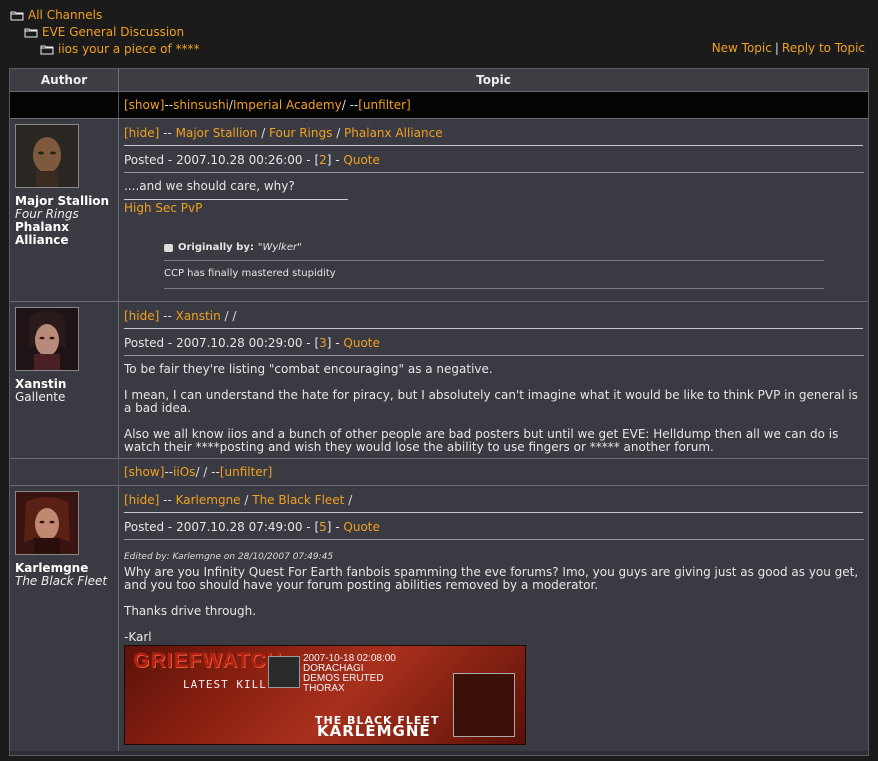 The width and height of the screenshot is (878, 761). I want to click on breadcrumb-item-all-channels: All Channels, so click(105, 15).